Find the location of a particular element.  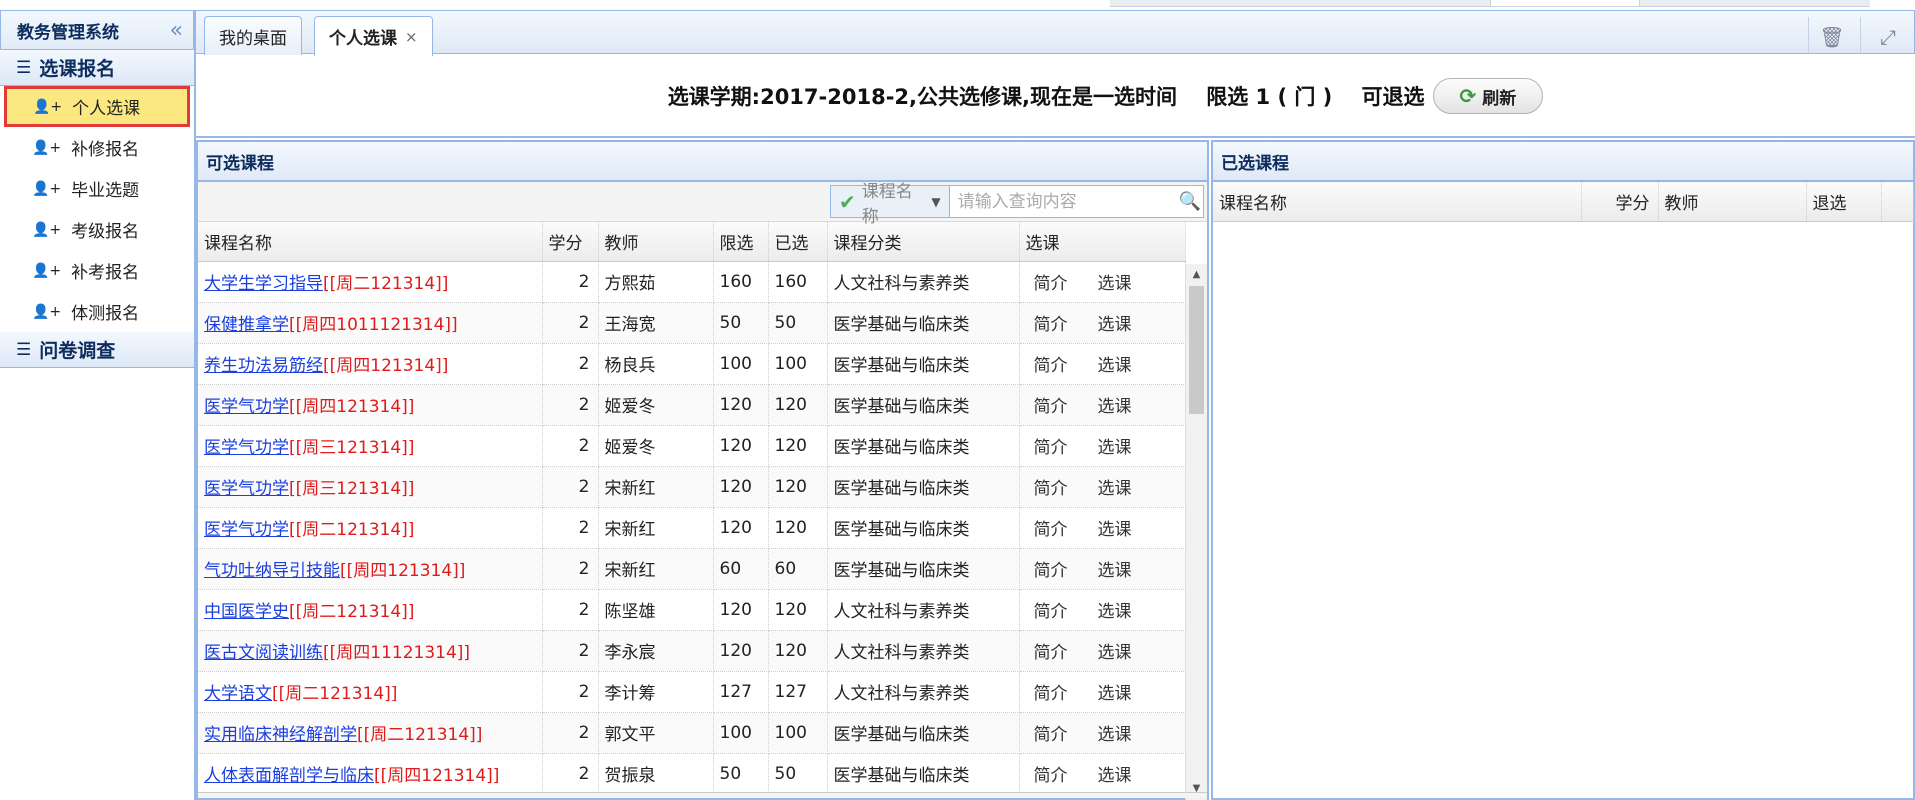

sidebar-group-course-signup: ☰ 选课报名 is located at coordinates (97, 68).